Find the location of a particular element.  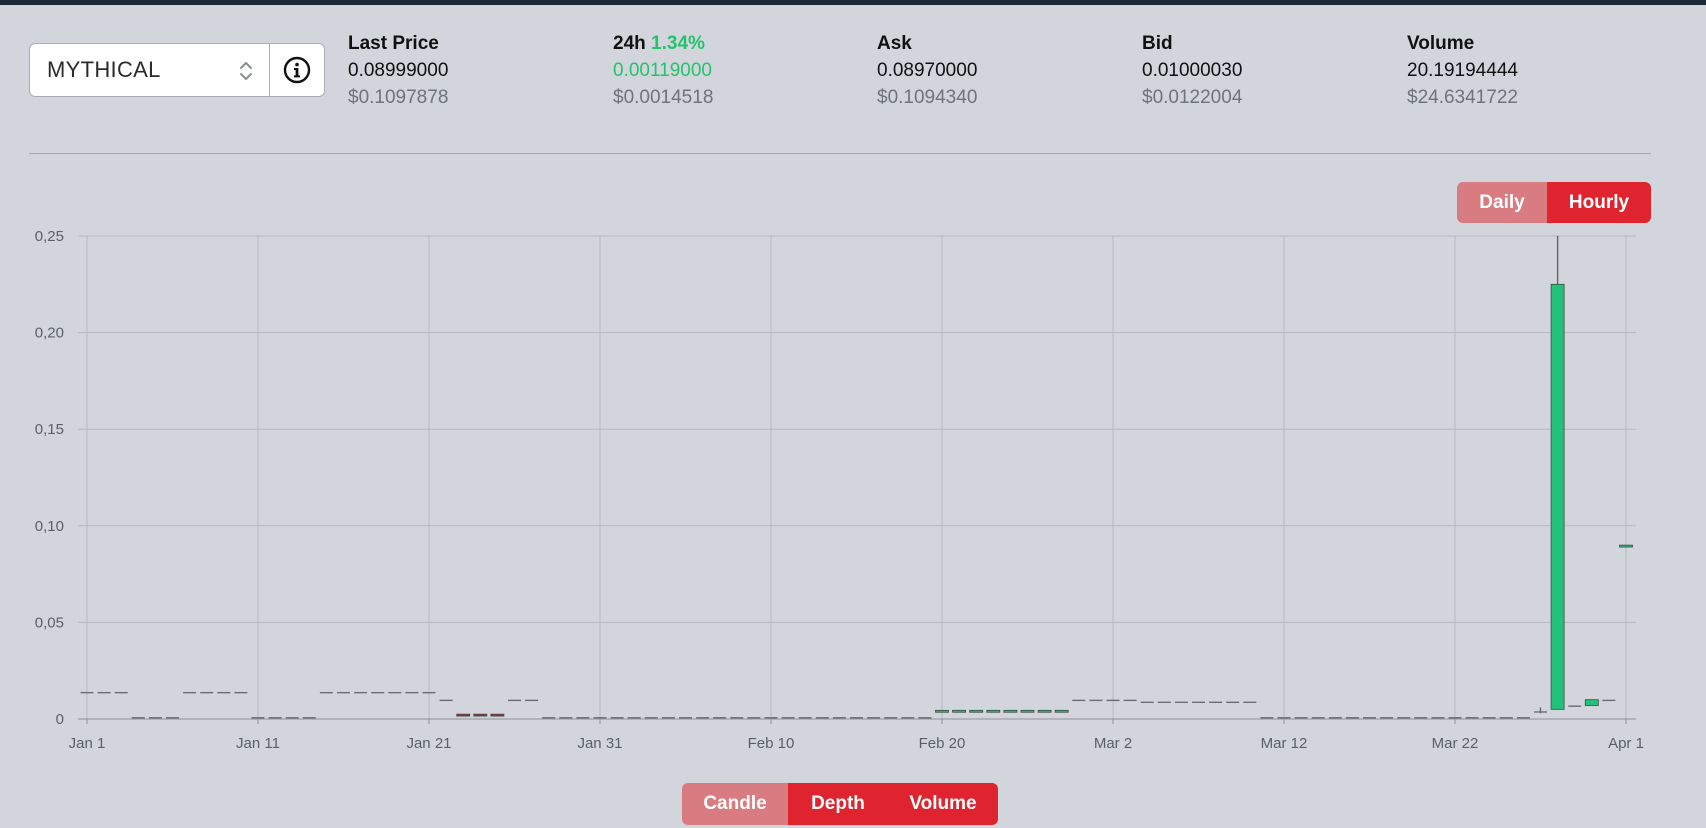

depth-button: Depth is located at coordinates (838, 804).